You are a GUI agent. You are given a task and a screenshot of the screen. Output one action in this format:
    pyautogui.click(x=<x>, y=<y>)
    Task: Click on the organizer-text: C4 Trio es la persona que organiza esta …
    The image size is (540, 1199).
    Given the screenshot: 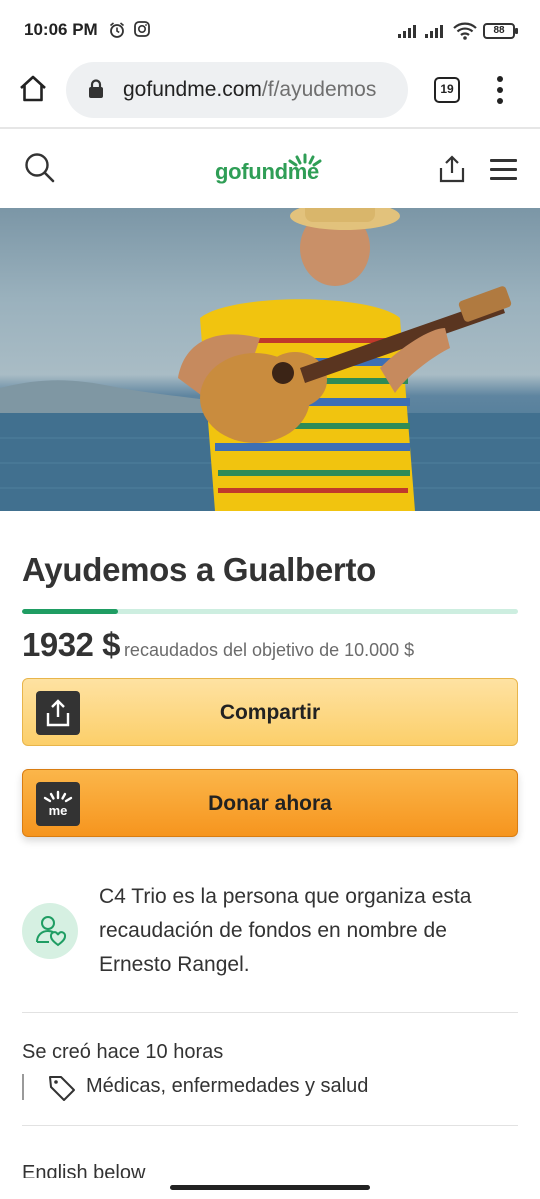 What is the action you would take?
    pyautogui.click(x=285, y=930)
    